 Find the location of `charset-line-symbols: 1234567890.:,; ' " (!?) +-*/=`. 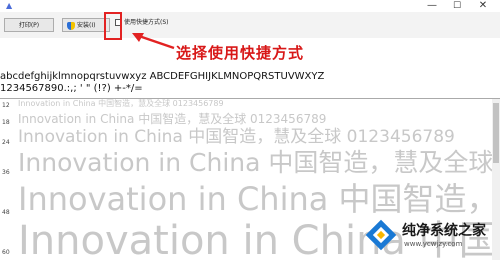

charset-line-symbols: 1234567890.:,; ' " (!?) +-*/= is located at coordinates (71, 88).